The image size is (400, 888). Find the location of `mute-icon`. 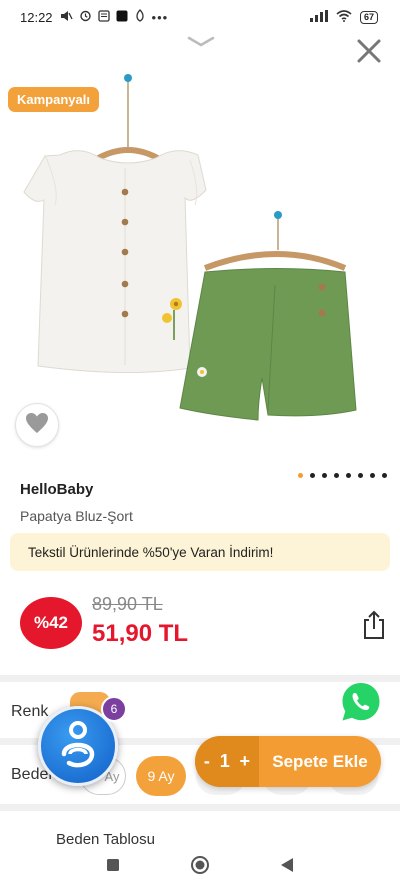

mute-icon is located at coordinates (66, 17).